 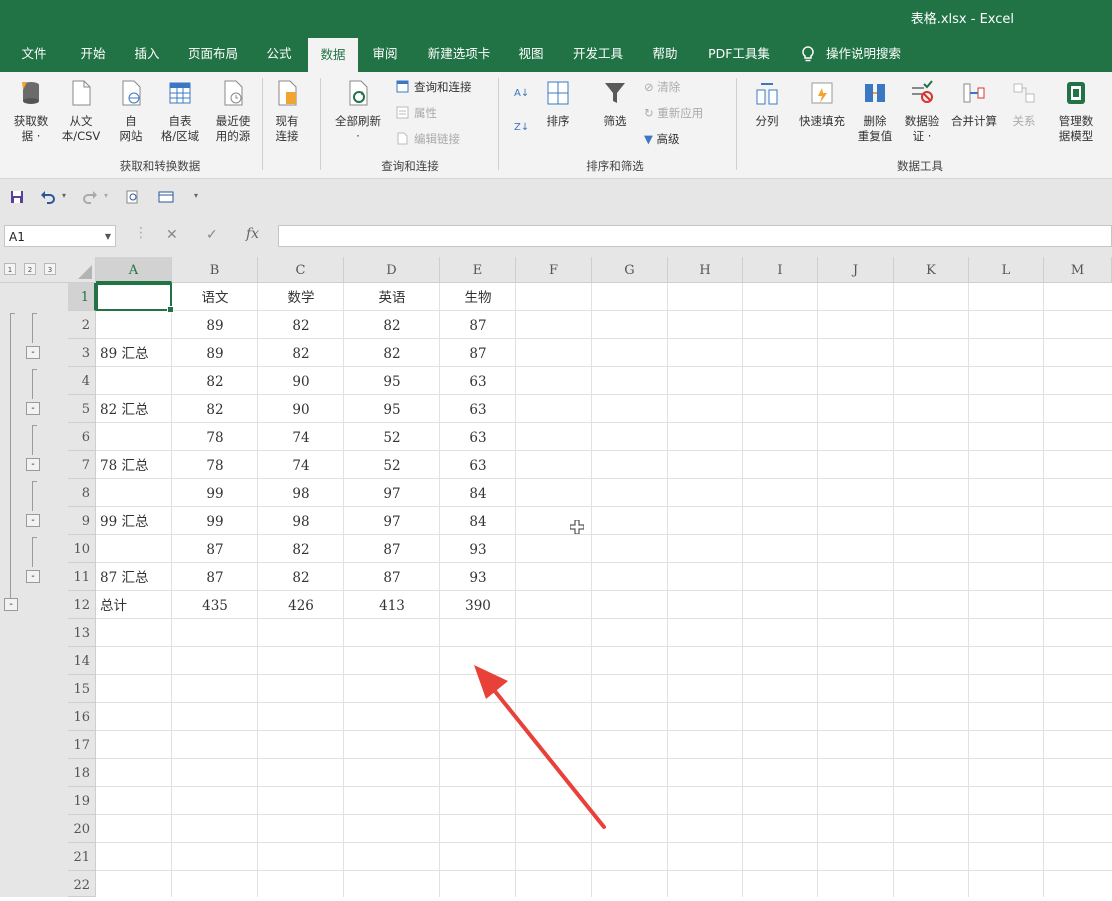 I want to click on filter-button: 筛选, so click(x=615, y=104).